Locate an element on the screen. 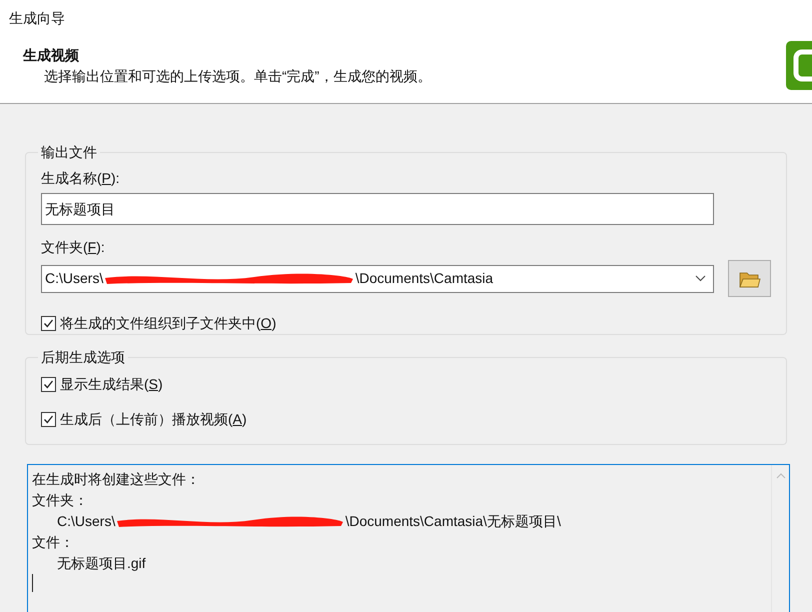  browse-button is located at coordinates (749, 278).